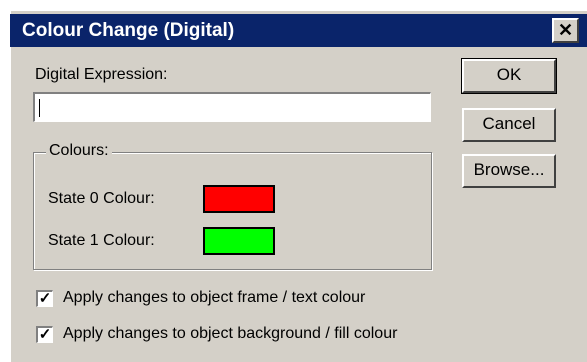 The image size is (587, 362). What do you see at coordinates (128, 30) in the screenshot?
I see `dialog-title: Colour Change (Digital)` at bounding box center [128, 30].